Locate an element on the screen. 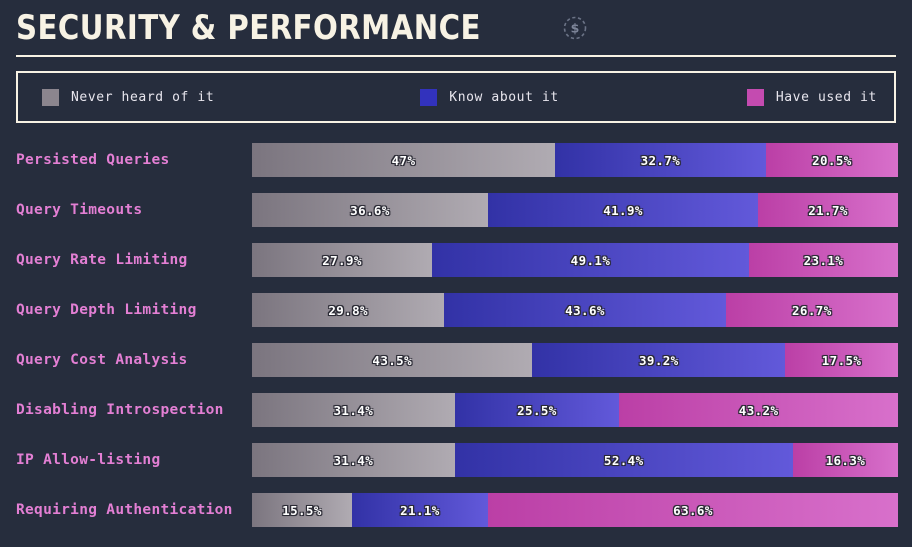 This screenshot has height=547, width=912. bar-row: Query Rate Limiting 27.9% 49.1% 23.1% is located at coordinates (457, 260).